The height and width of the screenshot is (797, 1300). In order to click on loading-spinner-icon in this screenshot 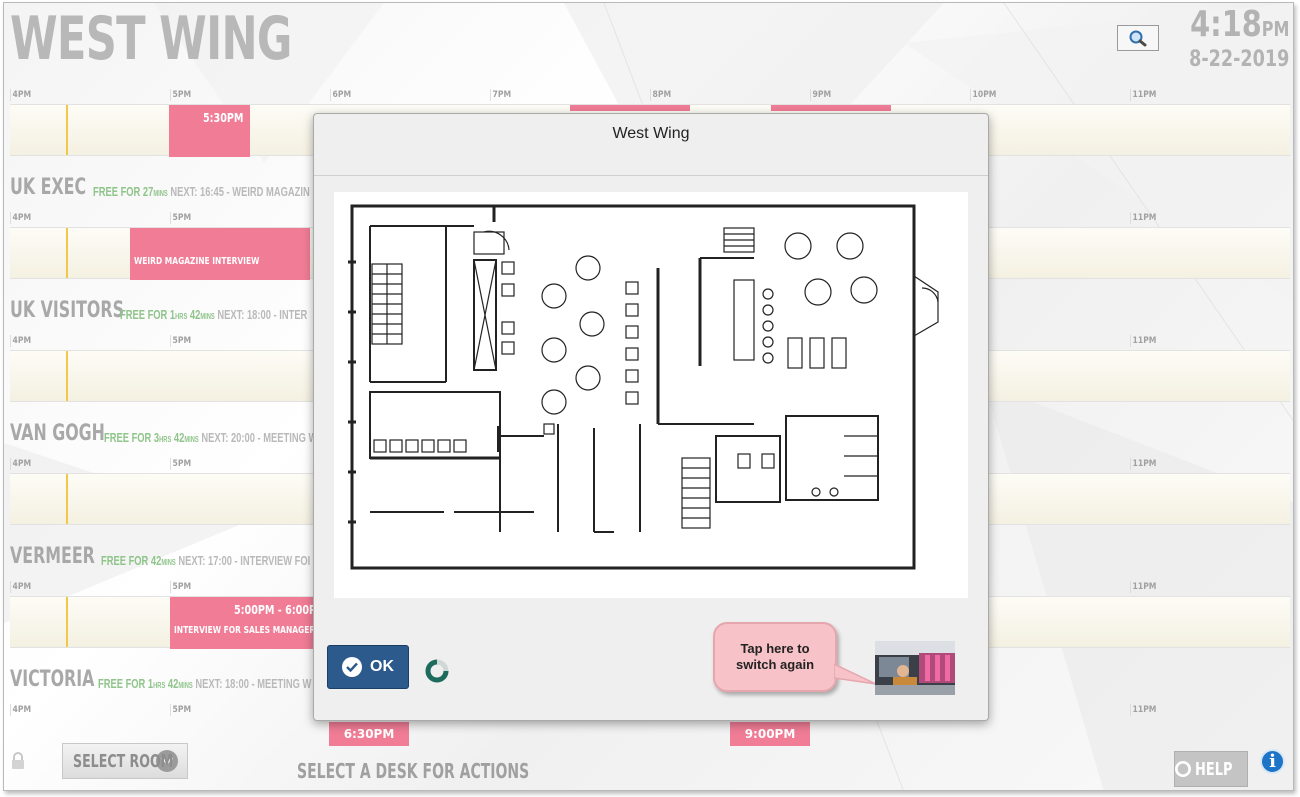, I will do `click(437, 671)`.